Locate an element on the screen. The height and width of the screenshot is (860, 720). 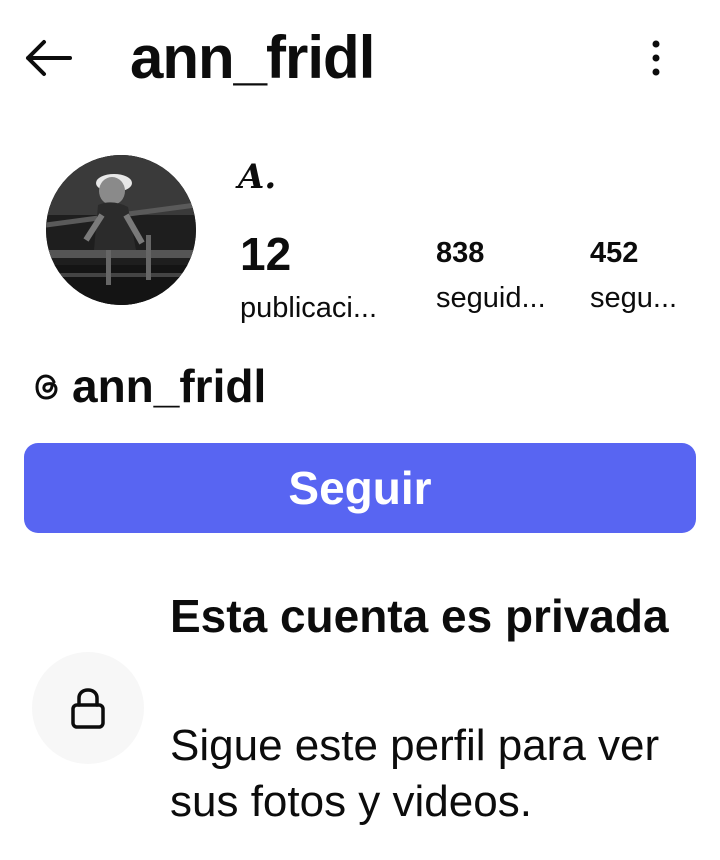
threads-icon is located at coordinates (46, 387).